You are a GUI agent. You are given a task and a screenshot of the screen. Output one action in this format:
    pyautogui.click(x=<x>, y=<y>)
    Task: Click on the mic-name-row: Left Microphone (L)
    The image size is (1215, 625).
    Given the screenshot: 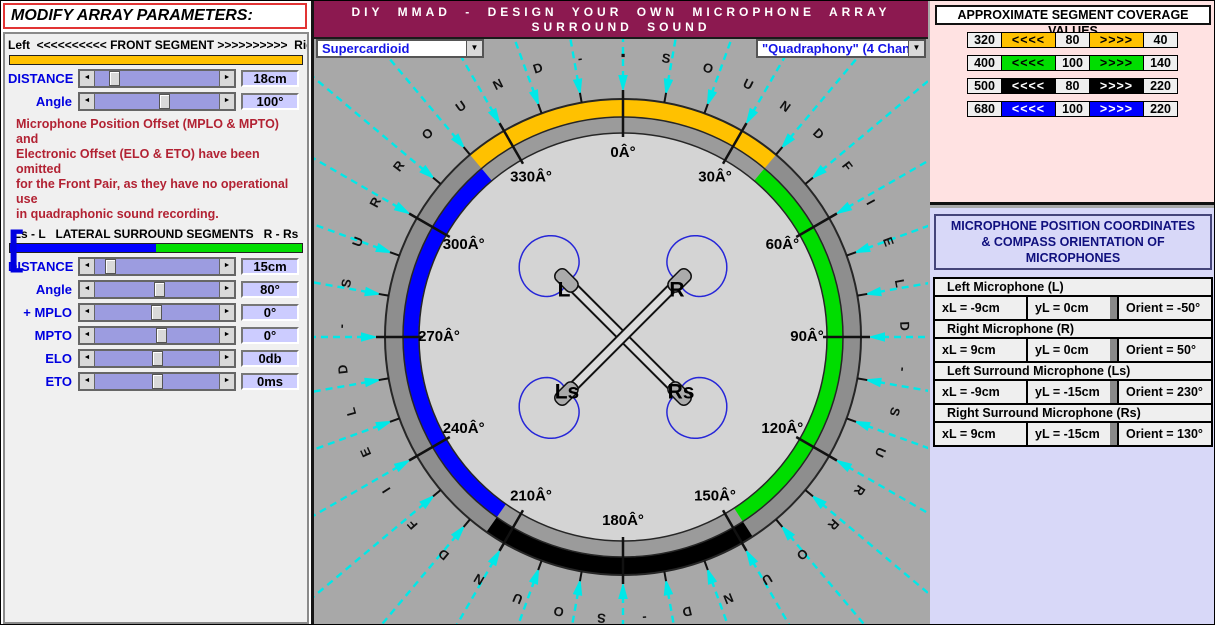 What is the action you would take?
    pyautogui.click(x=1073, y=287)
    